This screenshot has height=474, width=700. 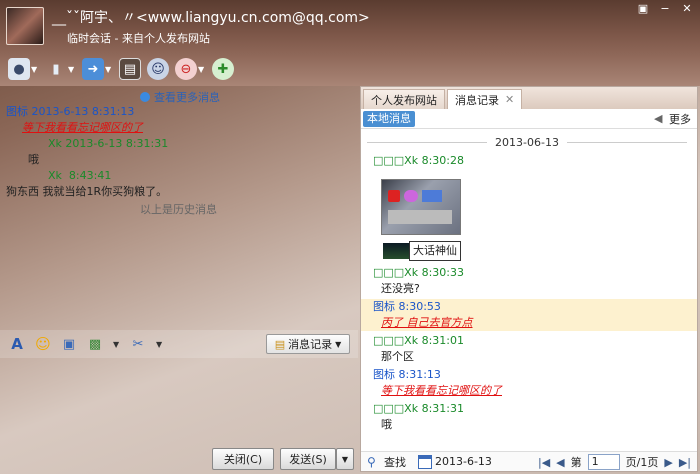 What do you see at coordinates (397, 356) in the screenshot?
I see `message-text: 那个区` at bounding box center [397, 356].